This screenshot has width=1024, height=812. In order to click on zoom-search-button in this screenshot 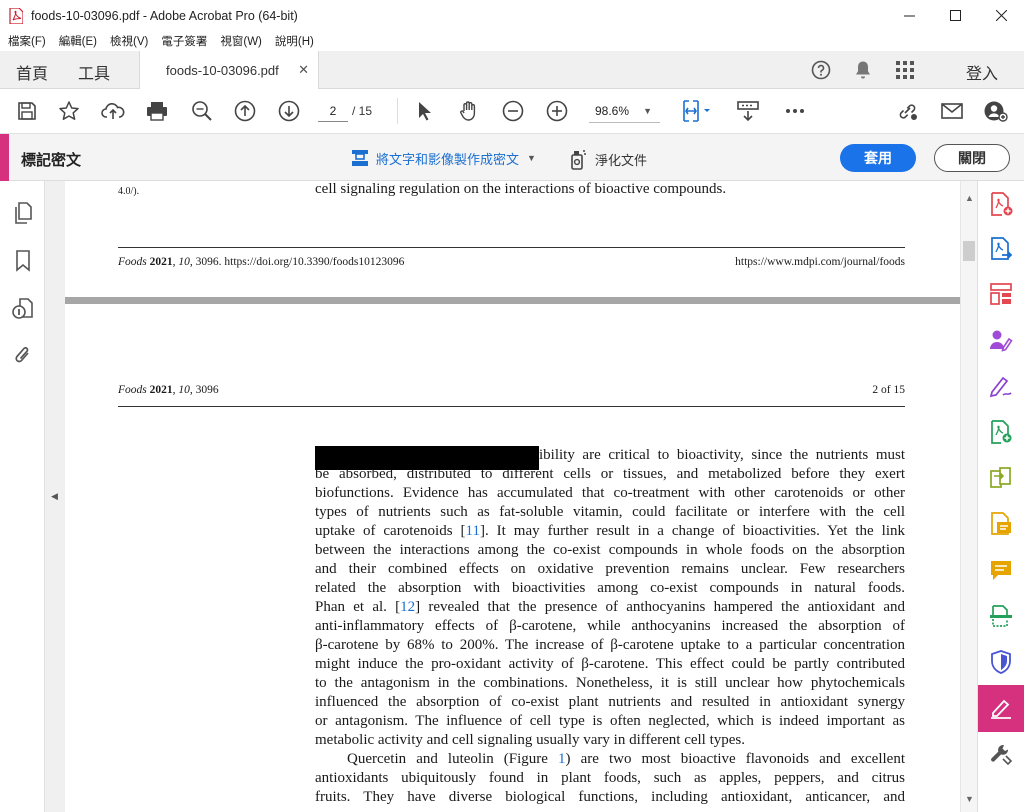, I will do `click(202, 111)`.